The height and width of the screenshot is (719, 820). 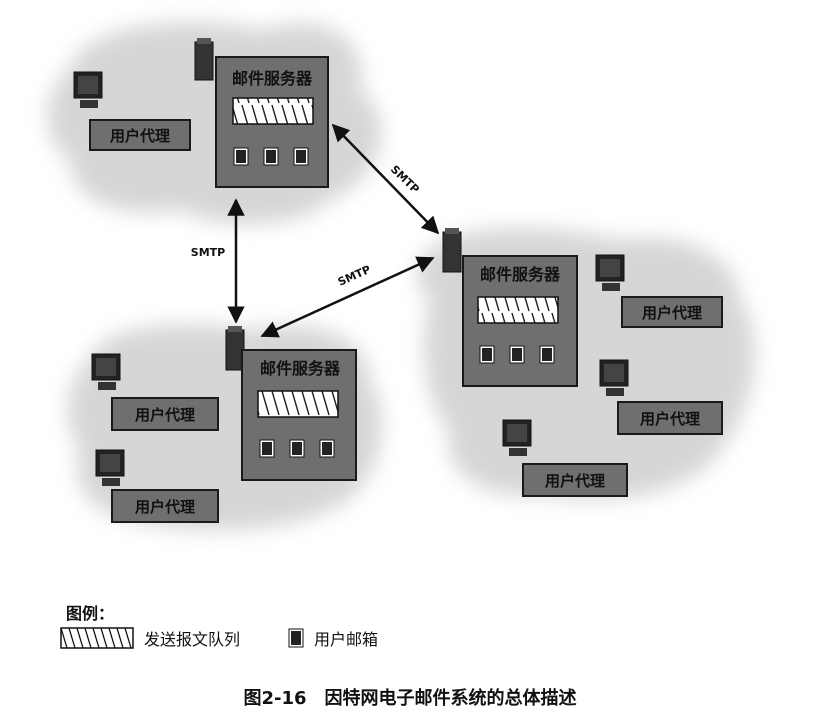 I want to click on legend-items: 发送报文队列 用户邮箱, so click(x=219, y=638).